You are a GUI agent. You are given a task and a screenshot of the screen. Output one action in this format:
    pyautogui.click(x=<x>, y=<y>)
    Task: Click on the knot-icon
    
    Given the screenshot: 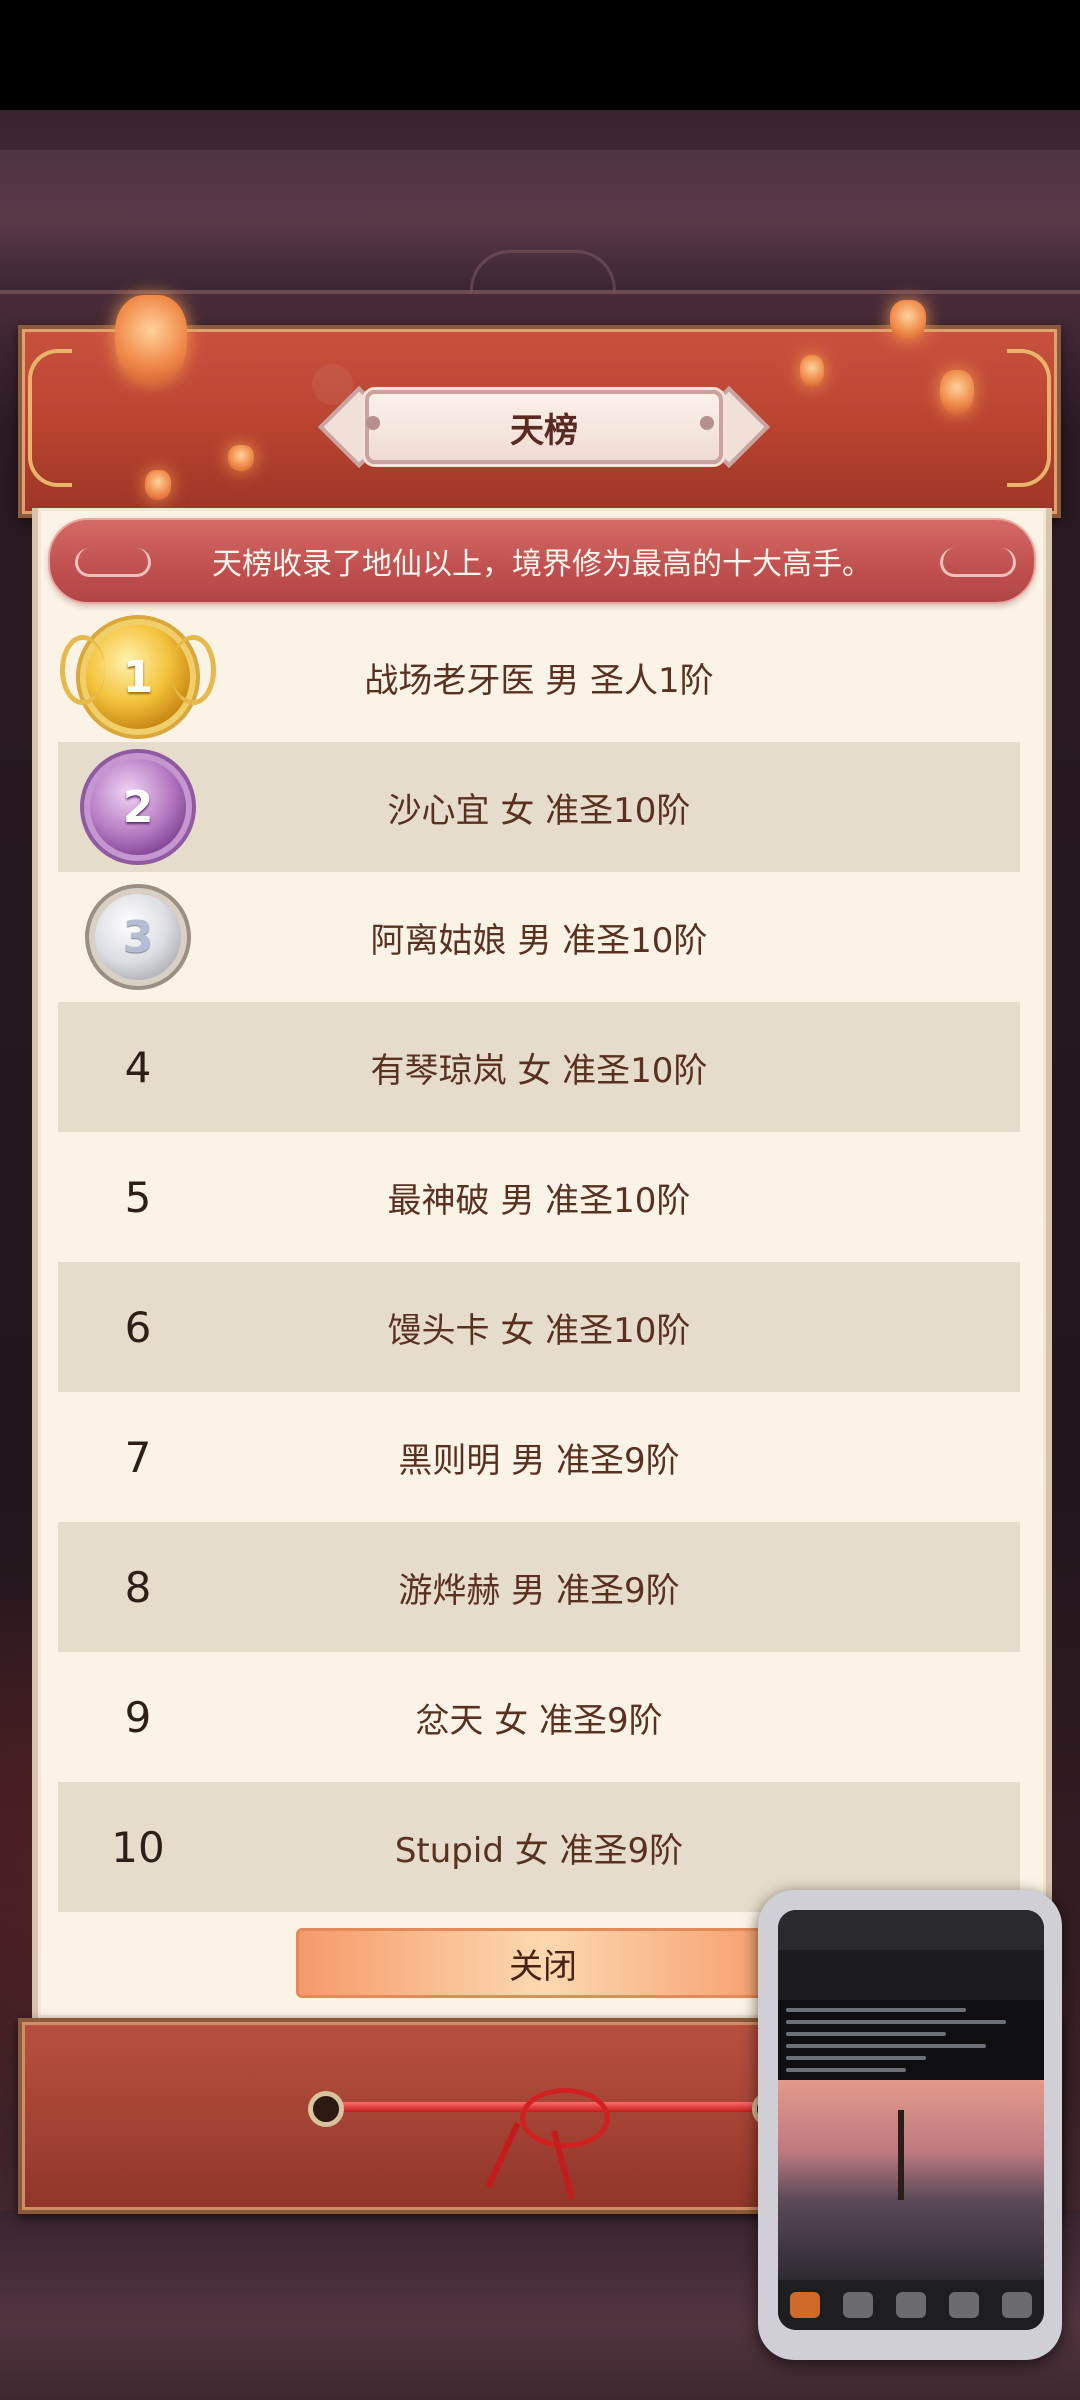 What is the action you would take?
    pyautogui.click(x=565, y=2118)
    